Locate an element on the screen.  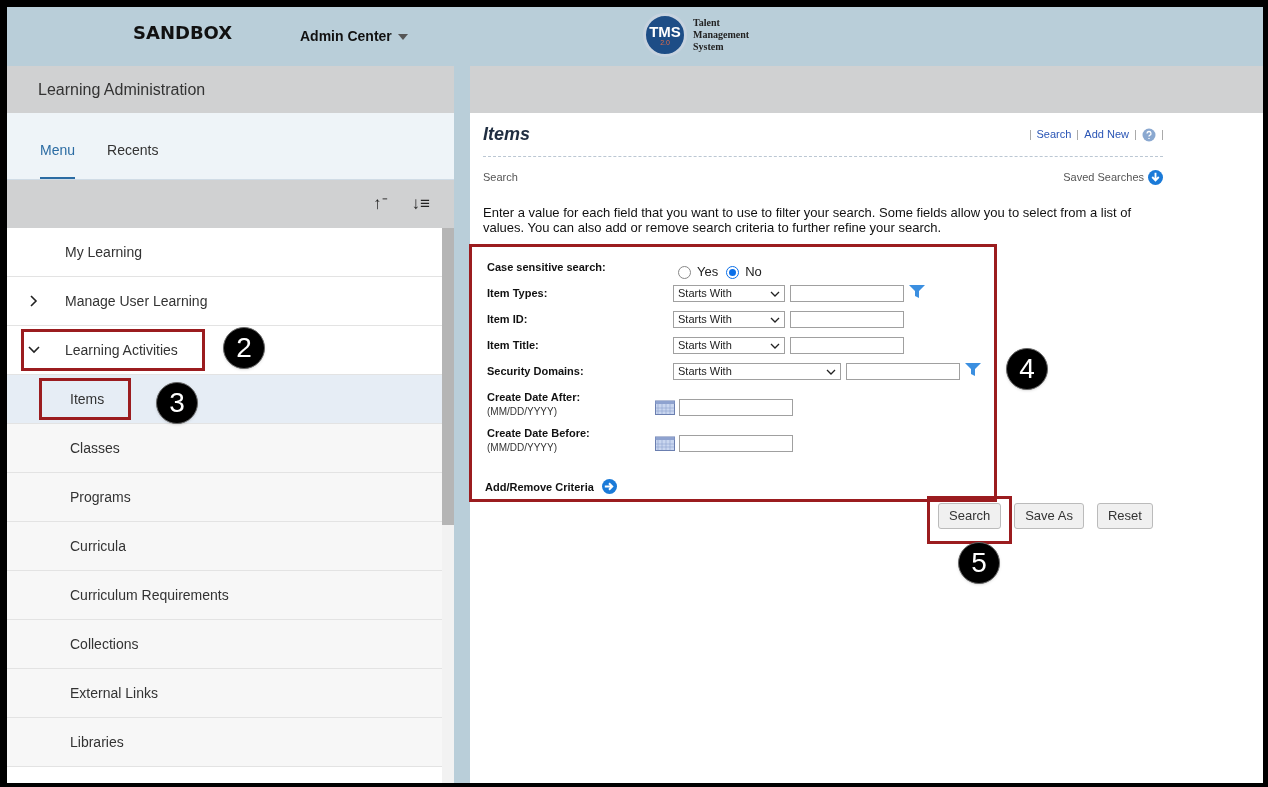
action-button: Reset is located at coordinates (1124, 516).